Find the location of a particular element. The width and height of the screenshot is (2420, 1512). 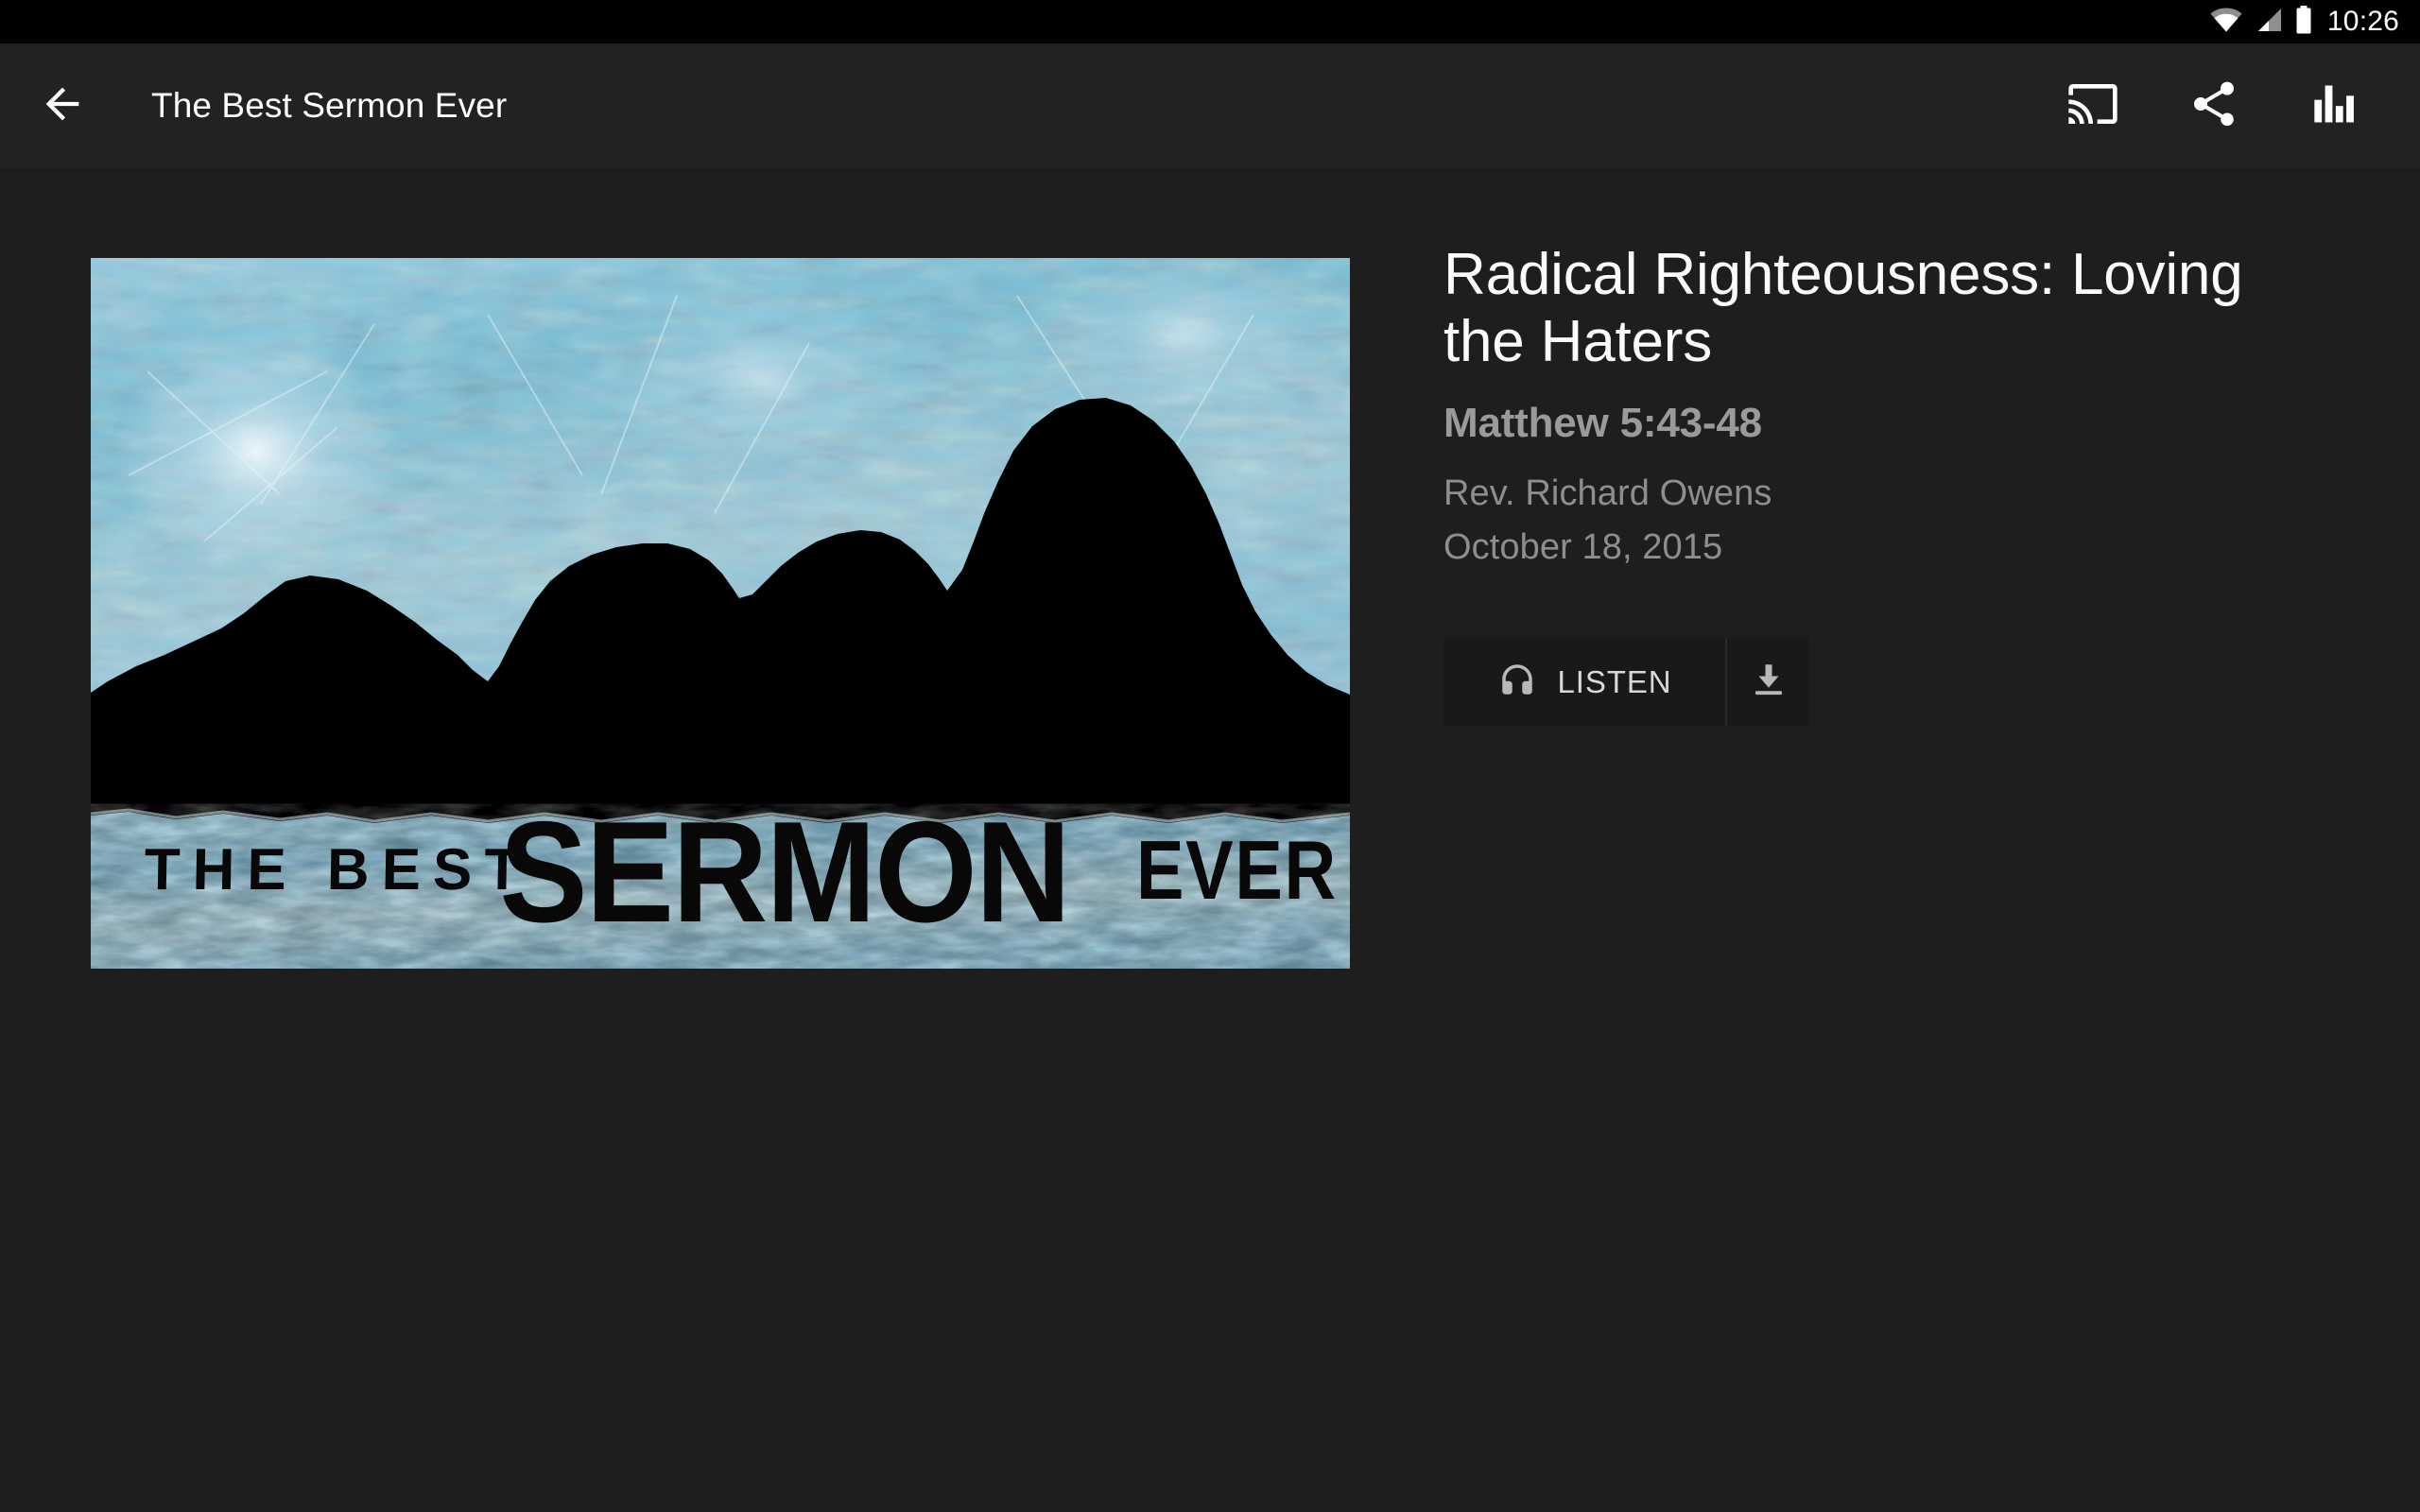

cellular-signal-icon is located at coordinates (2269, 22).